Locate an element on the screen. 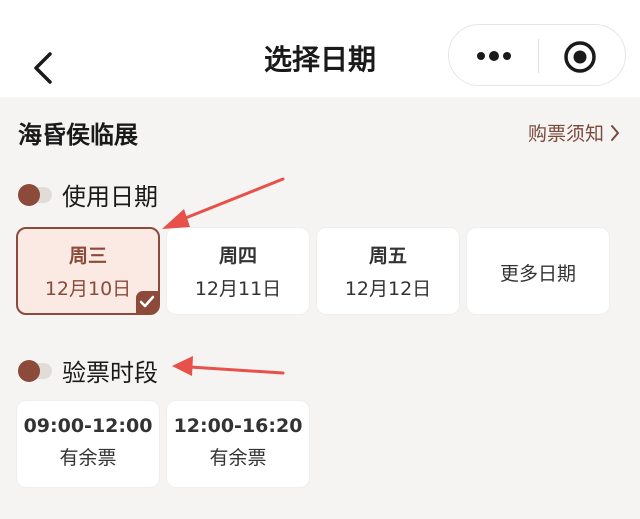 The height and width of the screenshot is (519, 640). date-option-weekday: 周四 is located at coordinates (237, 256).